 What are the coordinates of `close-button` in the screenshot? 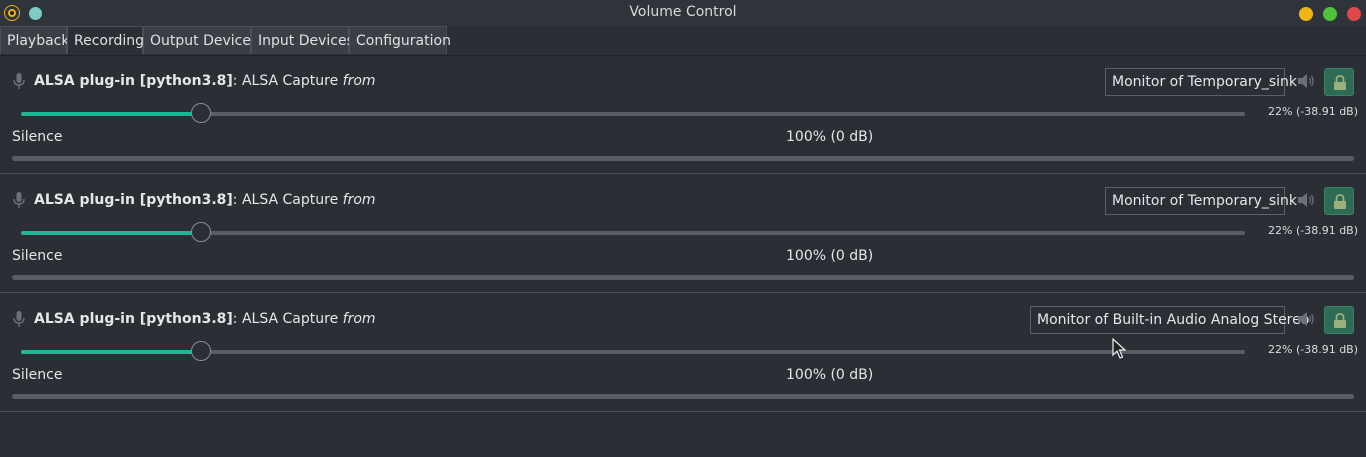 It's located at (1354, 14).